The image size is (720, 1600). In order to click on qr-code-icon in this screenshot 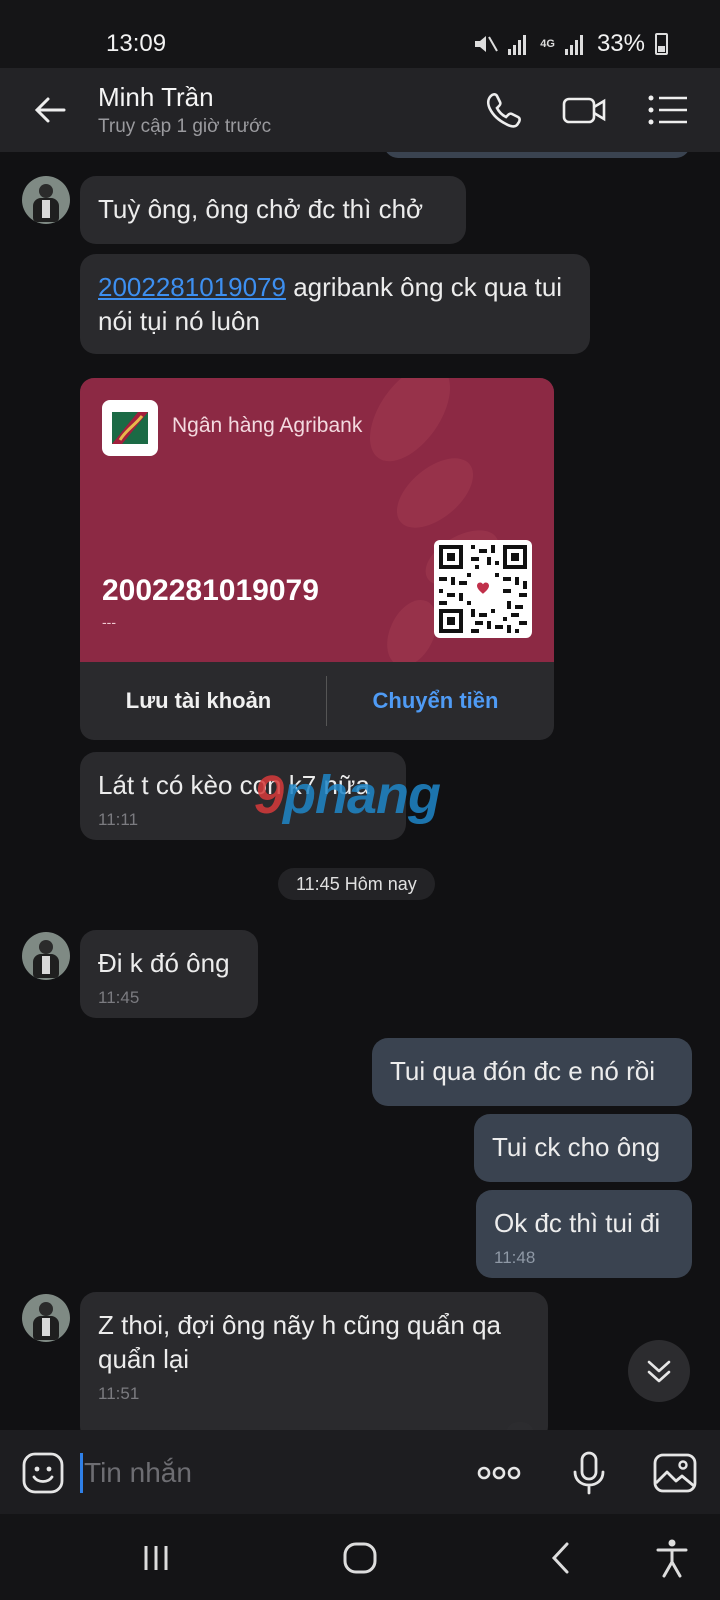, I will do `click(483, 589)`.